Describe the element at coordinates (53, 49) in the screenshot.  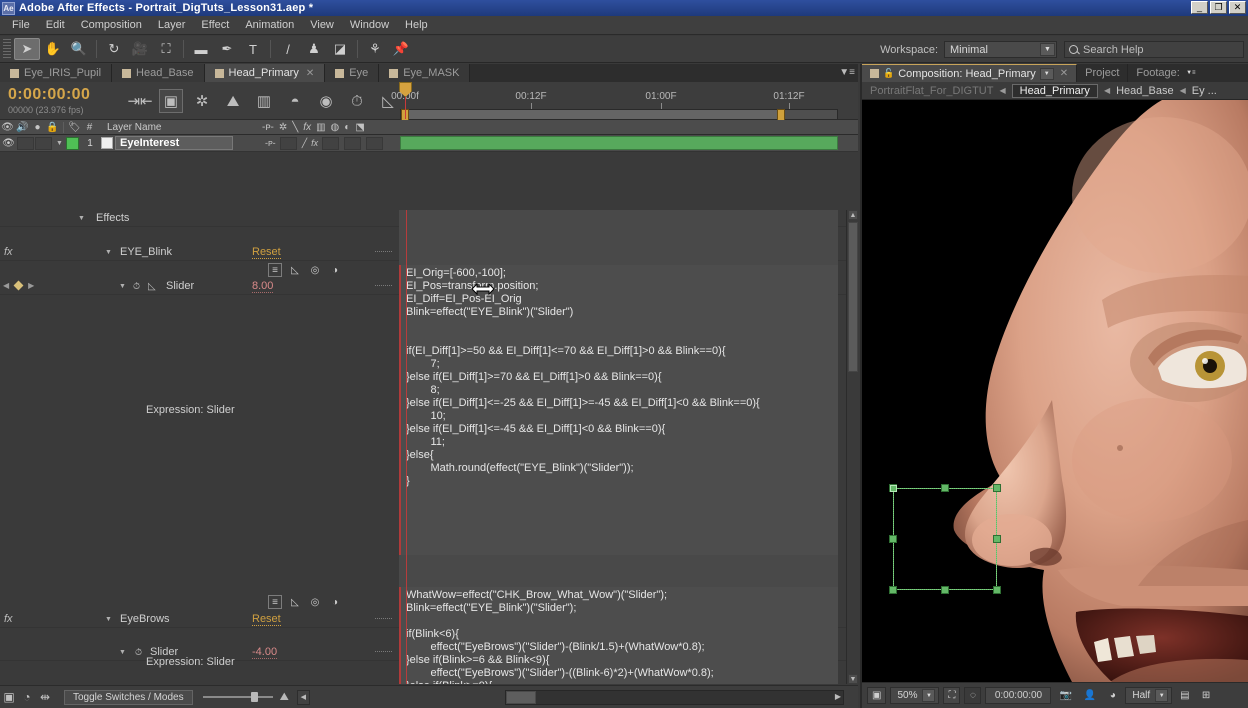
I see `hand-tool-icon: ✋` at that location.